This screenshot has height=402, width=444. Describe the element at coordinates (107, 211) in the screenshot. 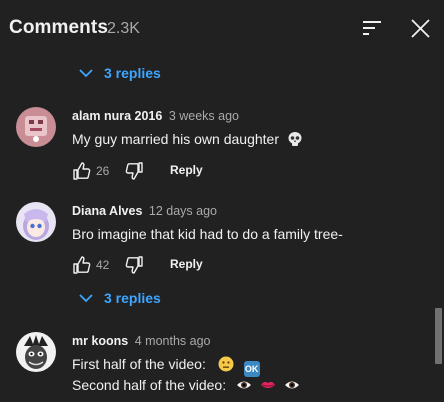

I see `author-name: Diana Alves` at that location.